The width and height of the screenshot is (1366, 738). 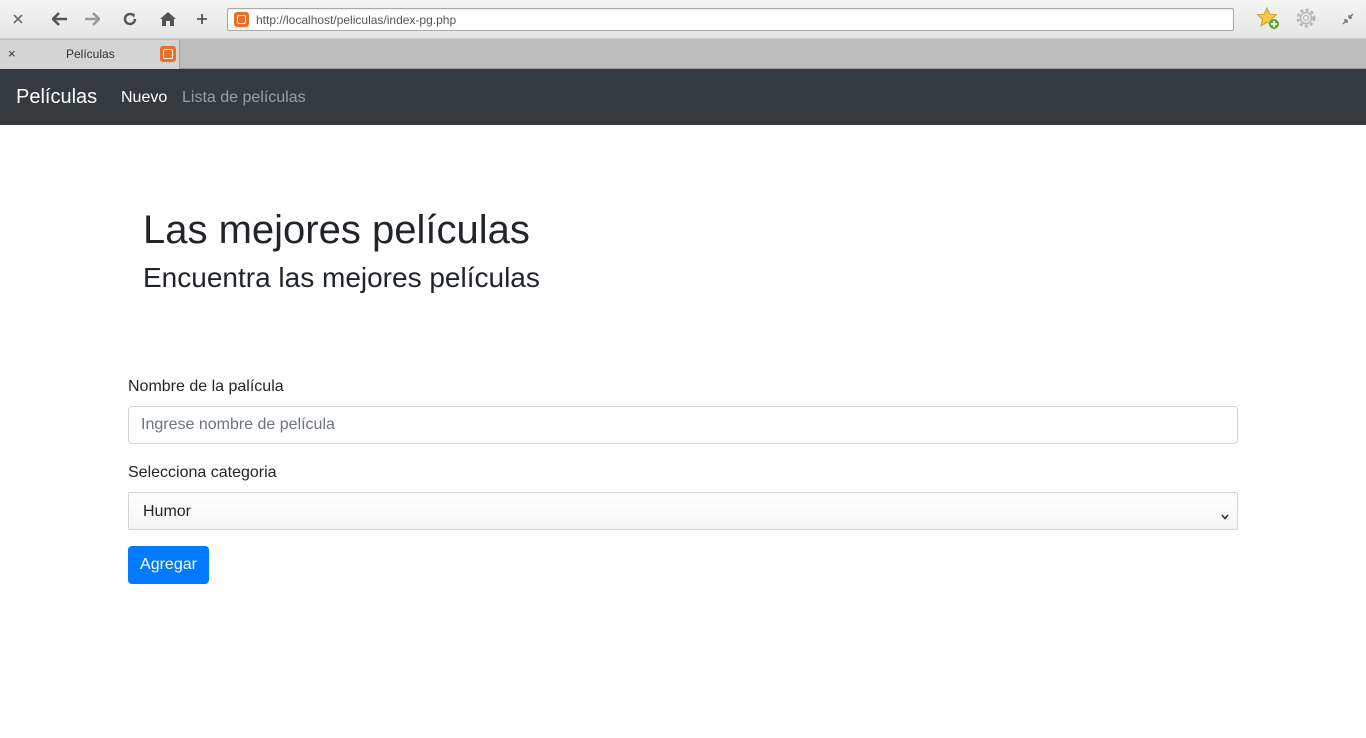 I want to click on forward-icon, so click(x=92, y=19).